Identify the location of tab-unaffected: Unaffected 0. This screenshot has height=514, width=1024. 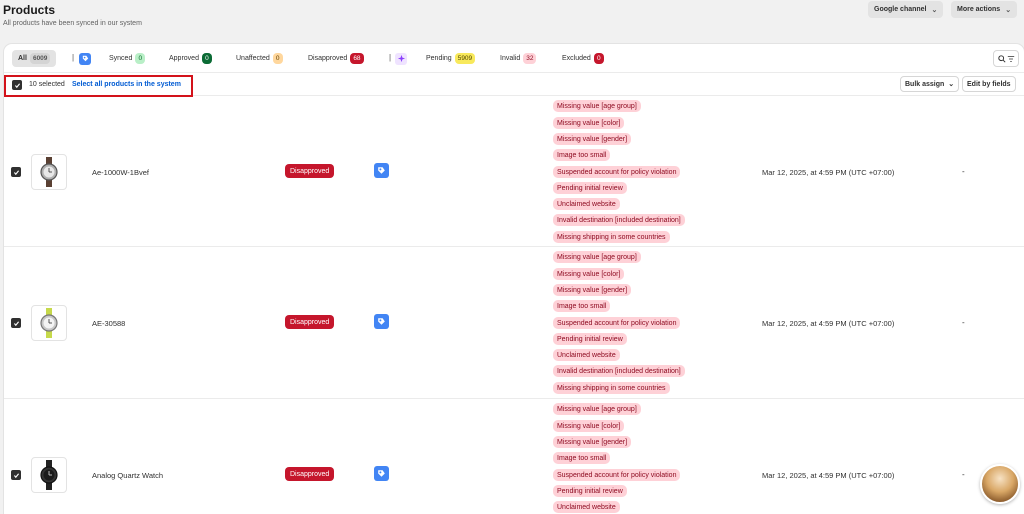
(259, 58).